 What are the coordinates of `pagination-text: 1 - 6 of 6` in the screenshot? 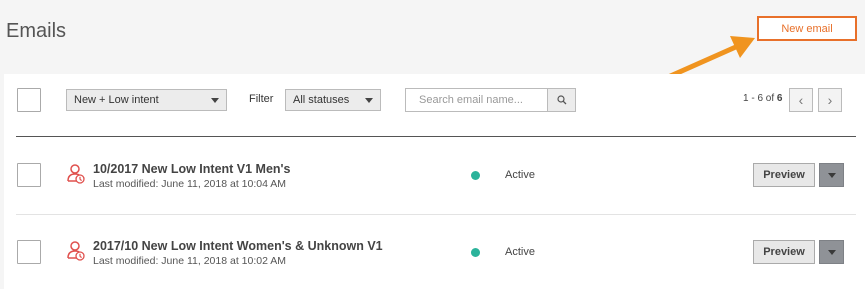 It's located at (762, 98).